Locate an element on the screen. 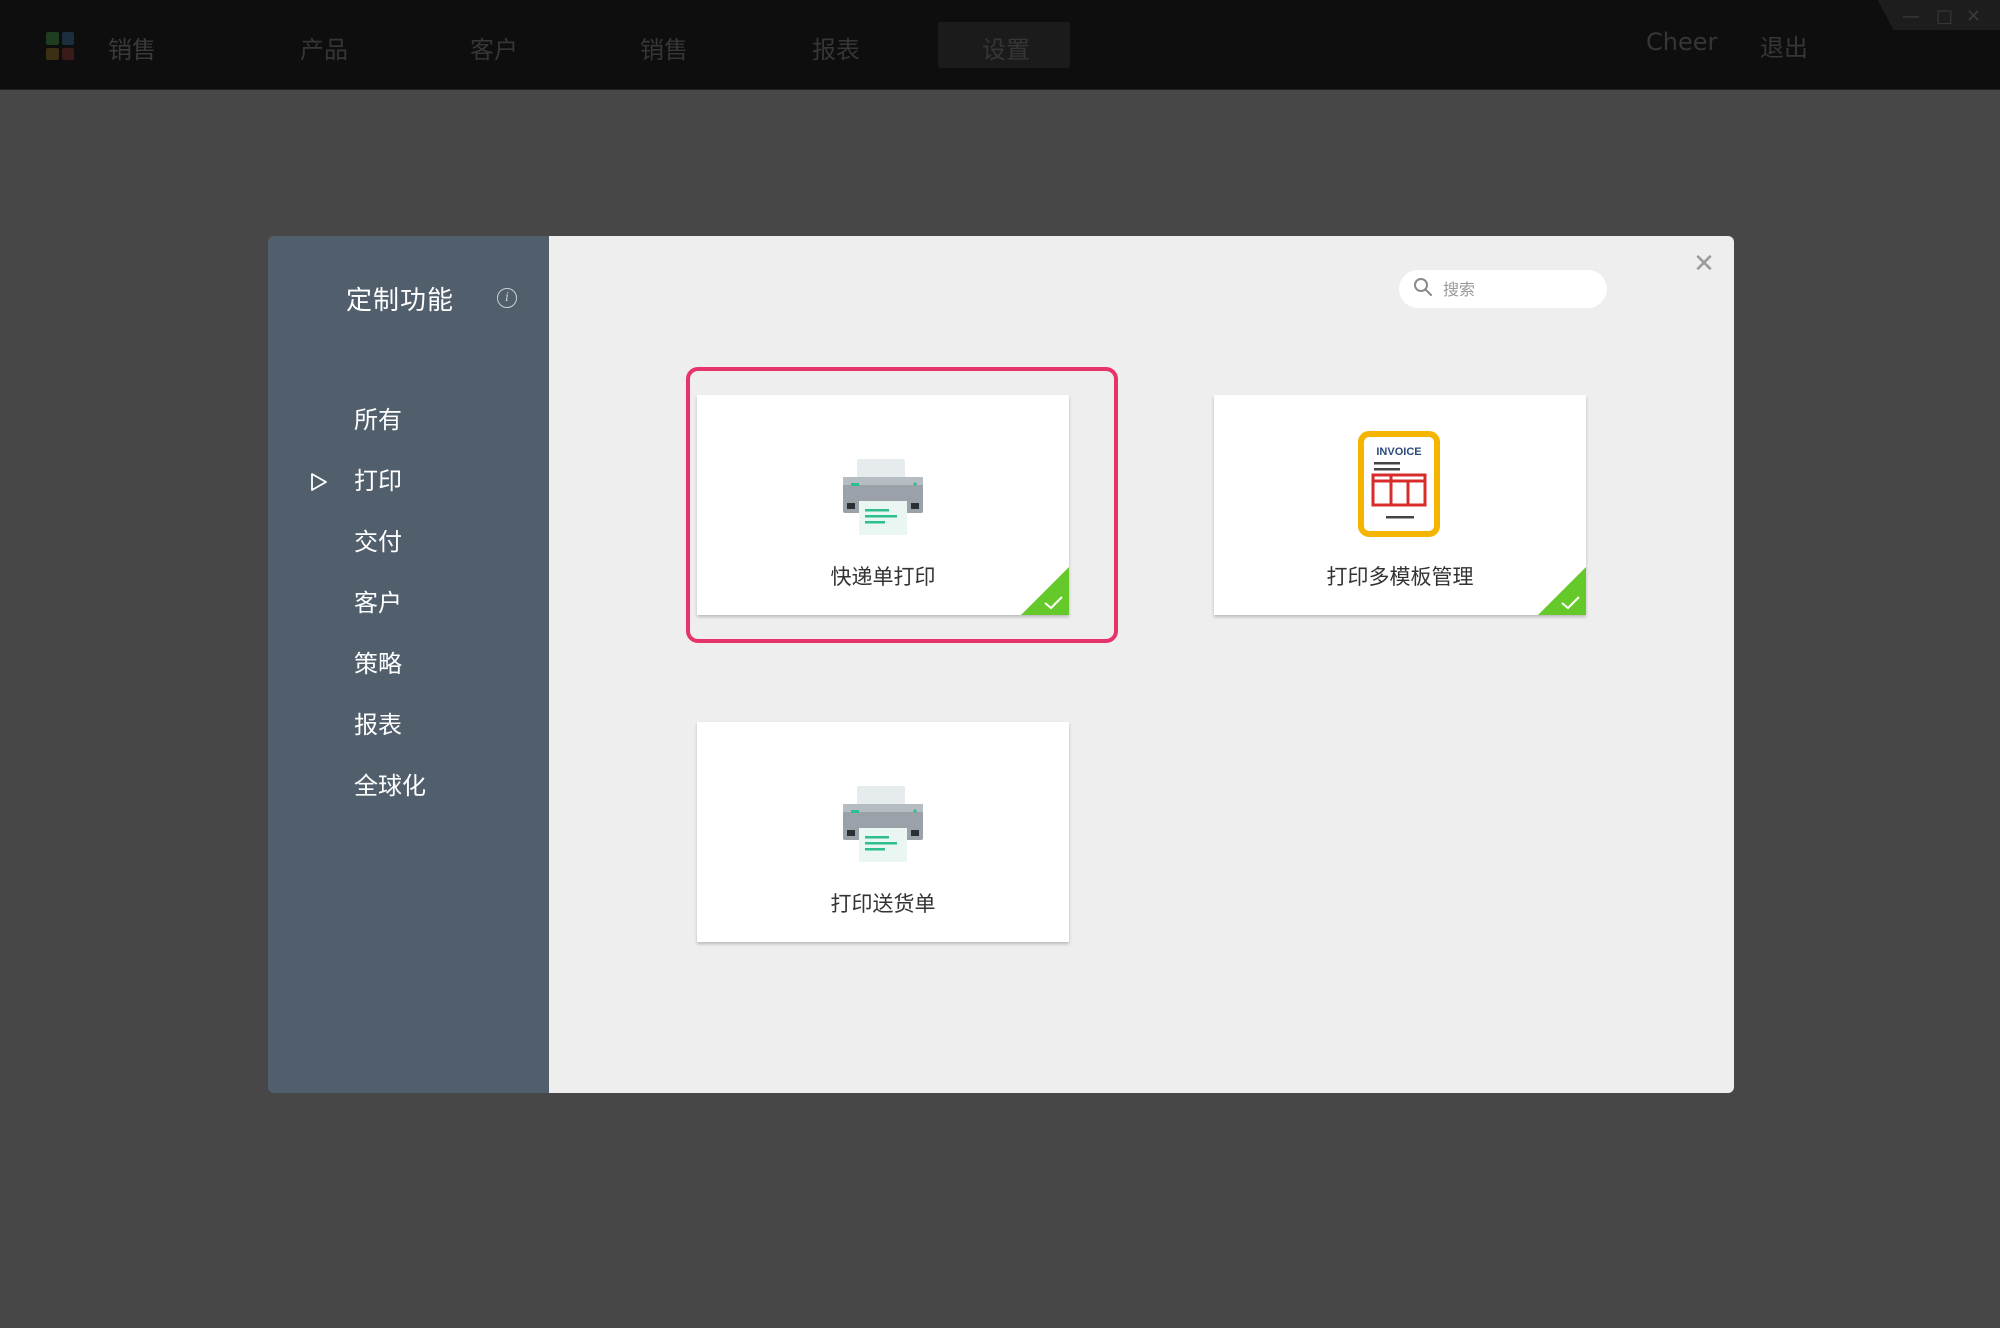 This screenshot has width=2000, height=1328. category-all: 所有 is located at coordinates (408, 420).